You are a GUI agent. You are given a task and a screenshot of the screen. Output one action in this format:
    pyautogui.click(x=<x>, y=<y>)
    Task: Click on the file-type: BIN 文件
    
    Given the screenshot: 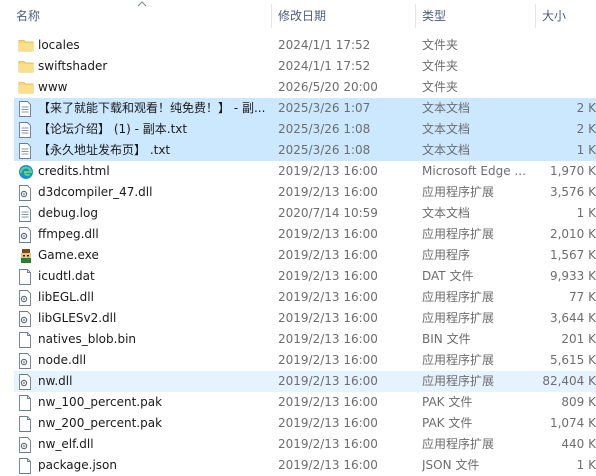 What is the action you would take?
    pyautogui.click(x=446, y=339)
    